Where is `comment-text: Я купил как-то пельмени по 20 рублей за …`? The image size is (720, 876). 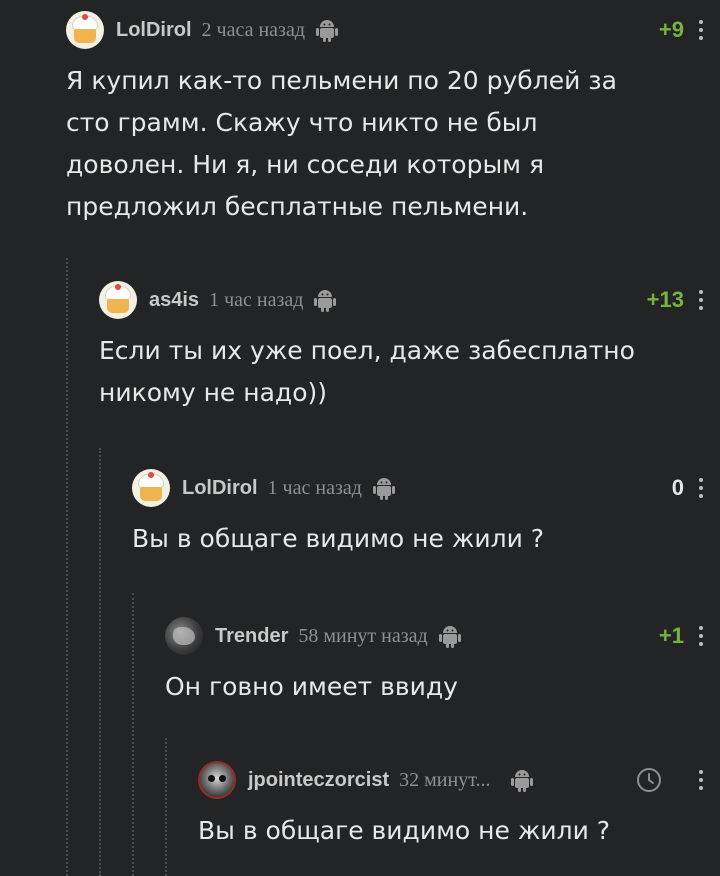 comment-text: Я купил как-то пельмени по 20 рублей за … is located at coordinates (341, 143).